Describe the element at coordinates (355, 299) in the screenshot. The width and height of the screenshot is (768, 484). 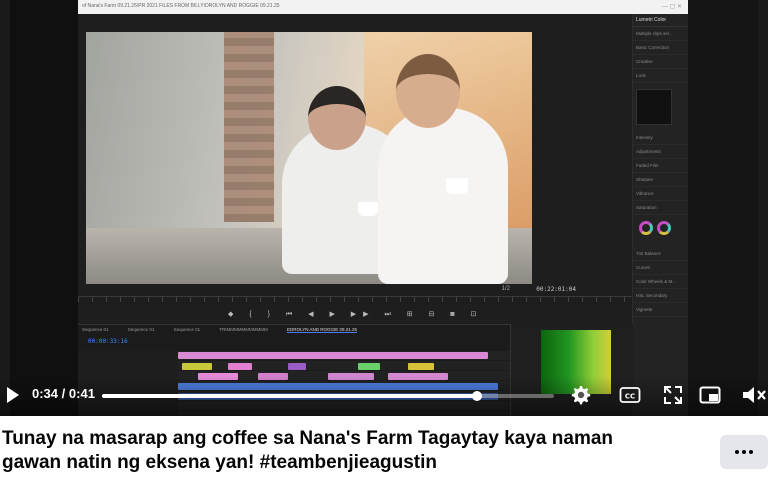
I see `monitor-ruler` at that location.